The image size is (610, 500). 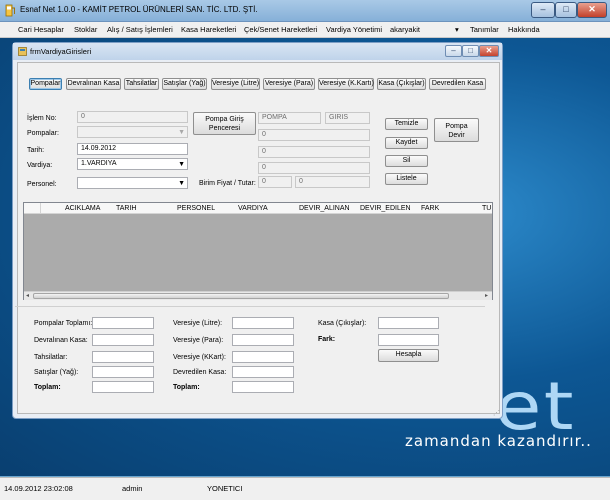 What do you see at coordinates (126, 208) in the screenshot?
I see `grid-col-tarih: TARIH` at bounding box center [126, 208].